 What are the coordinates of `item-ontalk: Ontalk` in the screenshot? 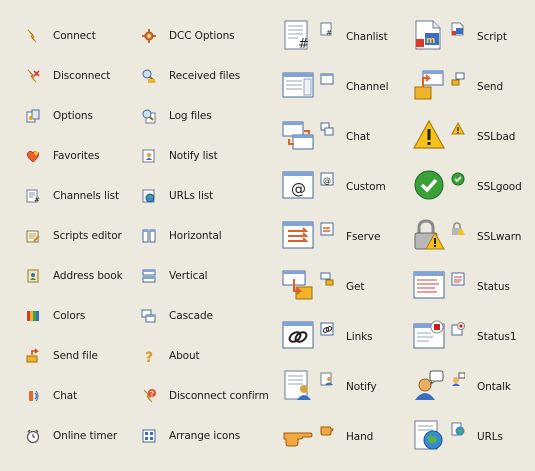 It's located at (462, 385).